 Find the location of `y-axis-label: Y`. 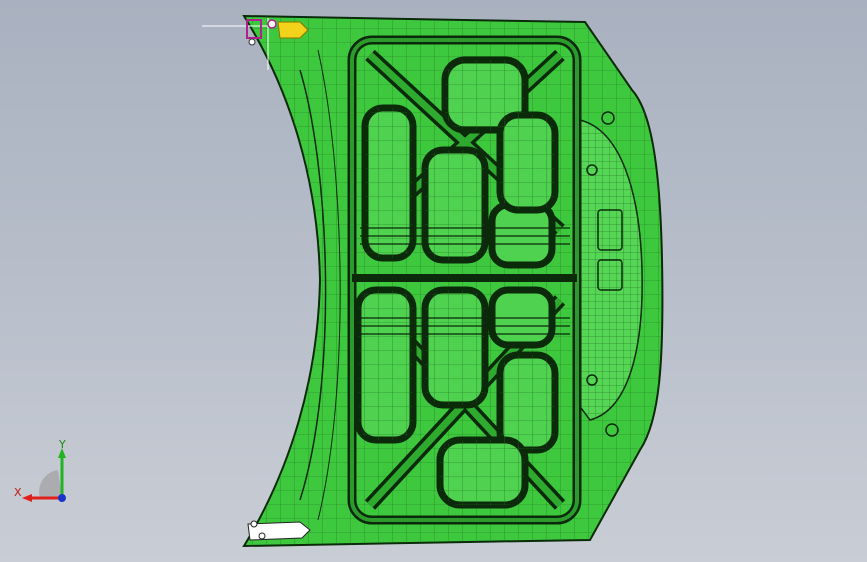

y-axis-label: Y is located at coordinates (62, 445).